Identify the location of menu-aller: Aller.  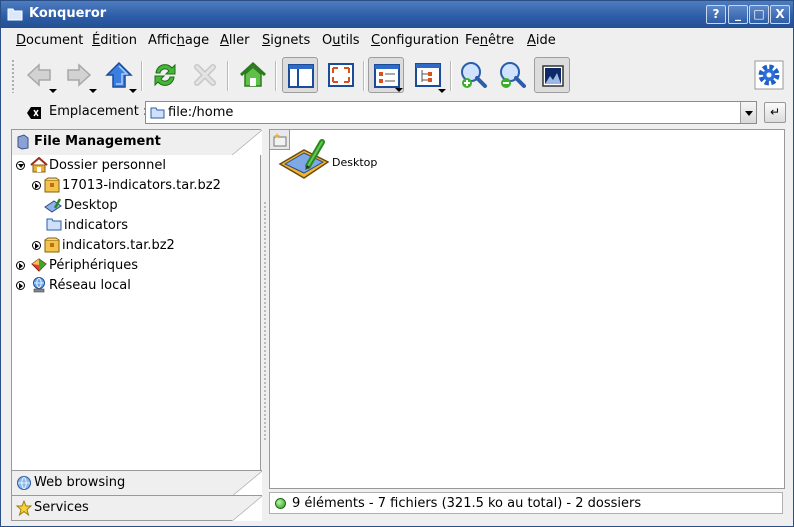
(234, 40).